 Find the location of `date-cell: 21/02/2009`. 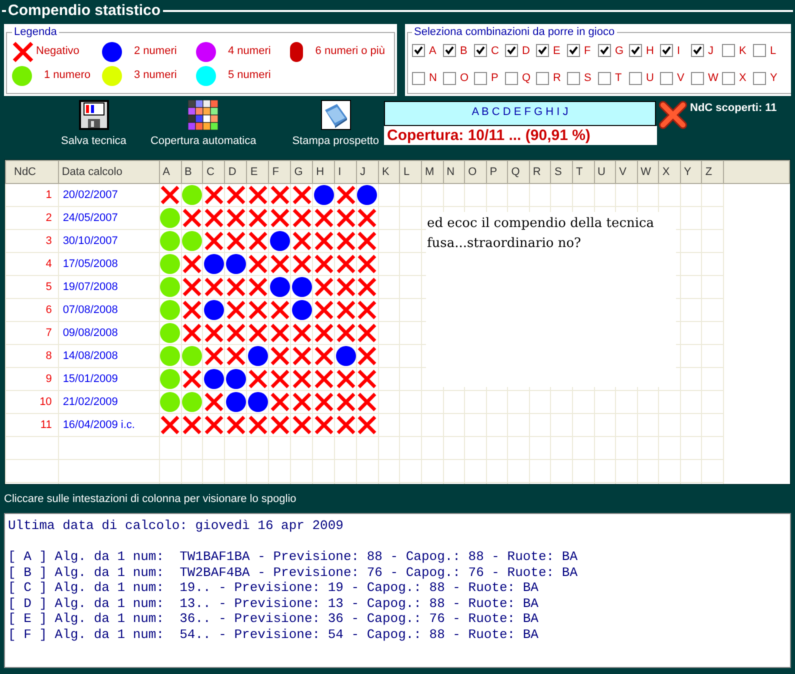

date-cell: 21/02/2009 is located at coordinates (109, 402).